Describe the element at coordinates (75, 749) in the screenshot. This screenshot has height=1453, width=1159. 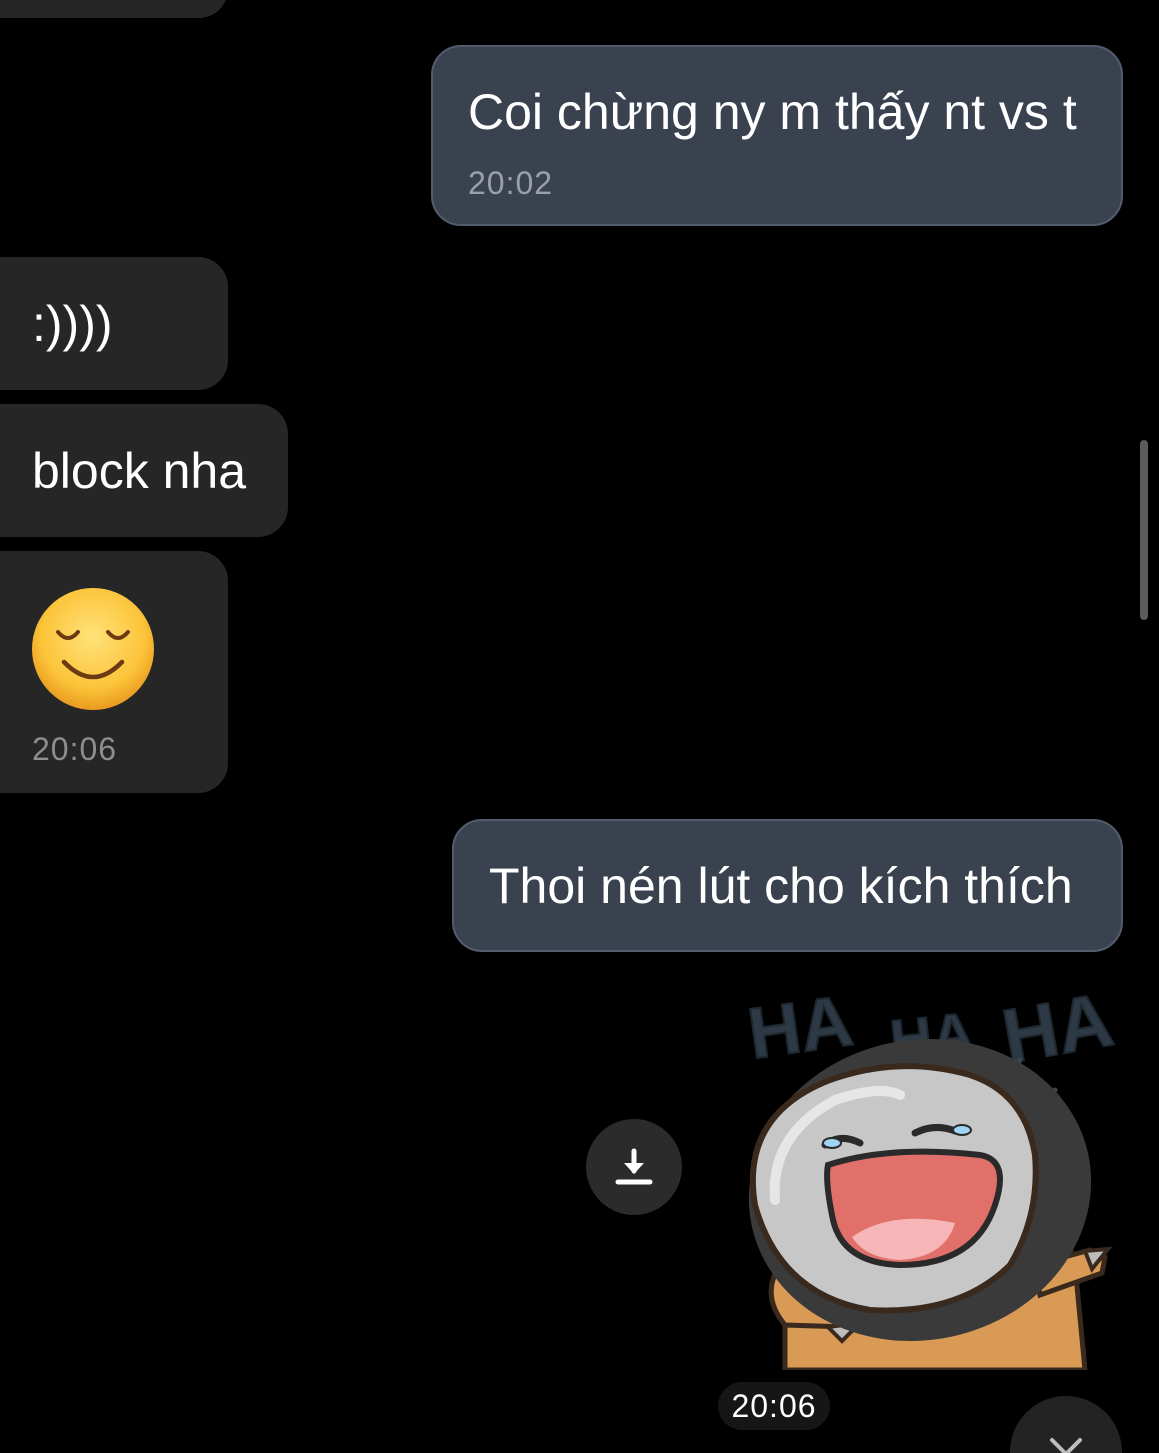
I see `message-time: 20:06` at that location.